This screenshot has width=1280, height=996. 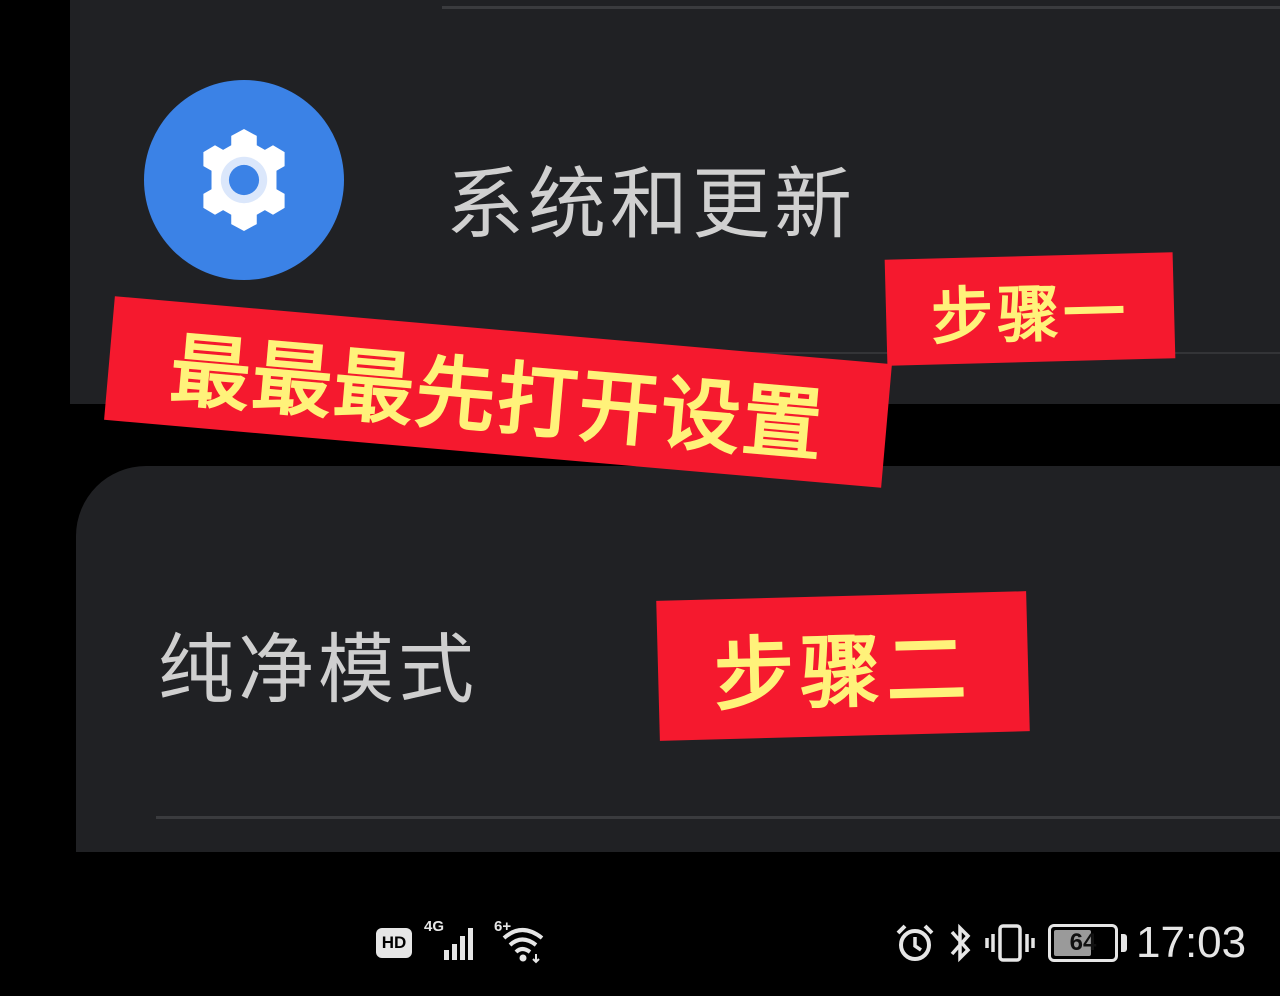 I want to click on system-and-update-label: 系统和更新, so click(x=651, y=205).